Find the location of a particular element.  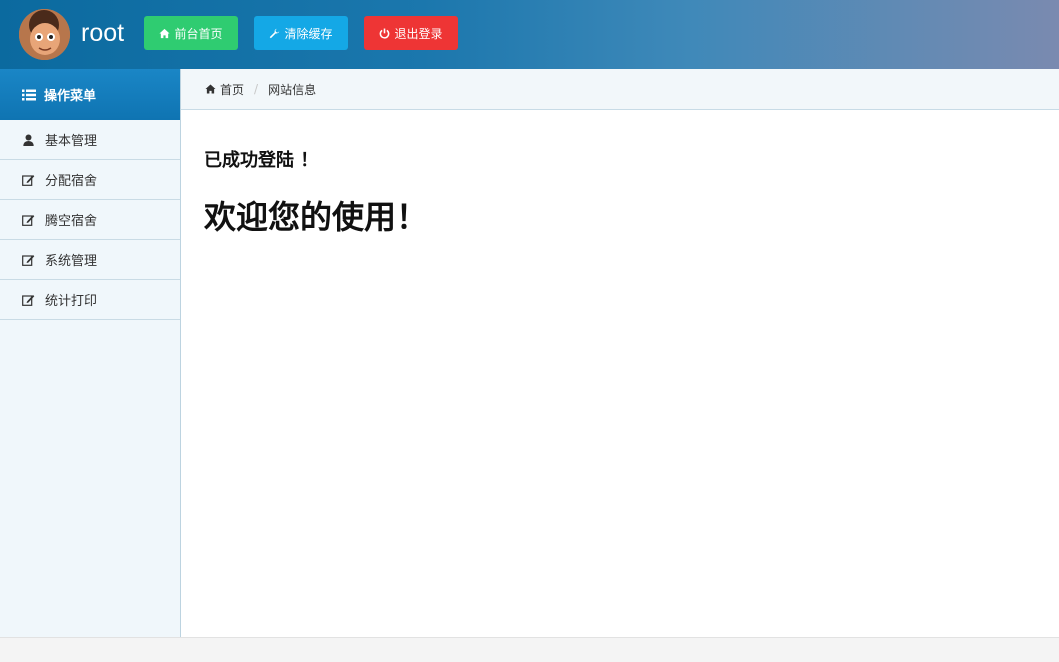

sidebar: 操作菜单 基本管理 分配宿舍 腾空宿舍 系统管理 统计打印 is located at coordinates (90, 353).